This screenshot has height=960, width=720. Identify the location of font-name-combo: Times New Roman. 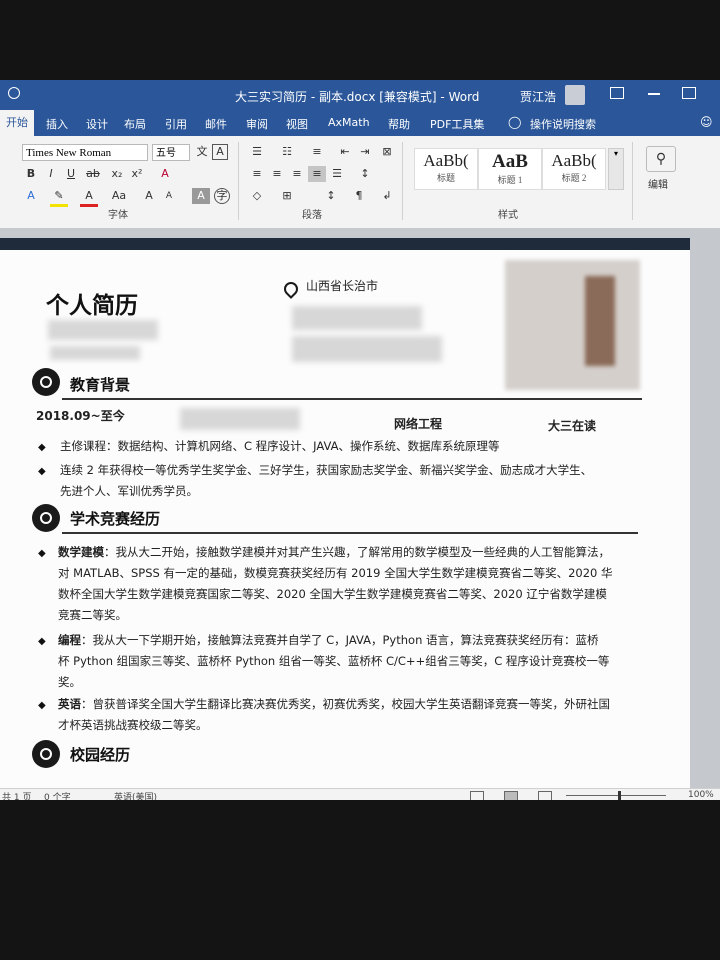
(85, 152).